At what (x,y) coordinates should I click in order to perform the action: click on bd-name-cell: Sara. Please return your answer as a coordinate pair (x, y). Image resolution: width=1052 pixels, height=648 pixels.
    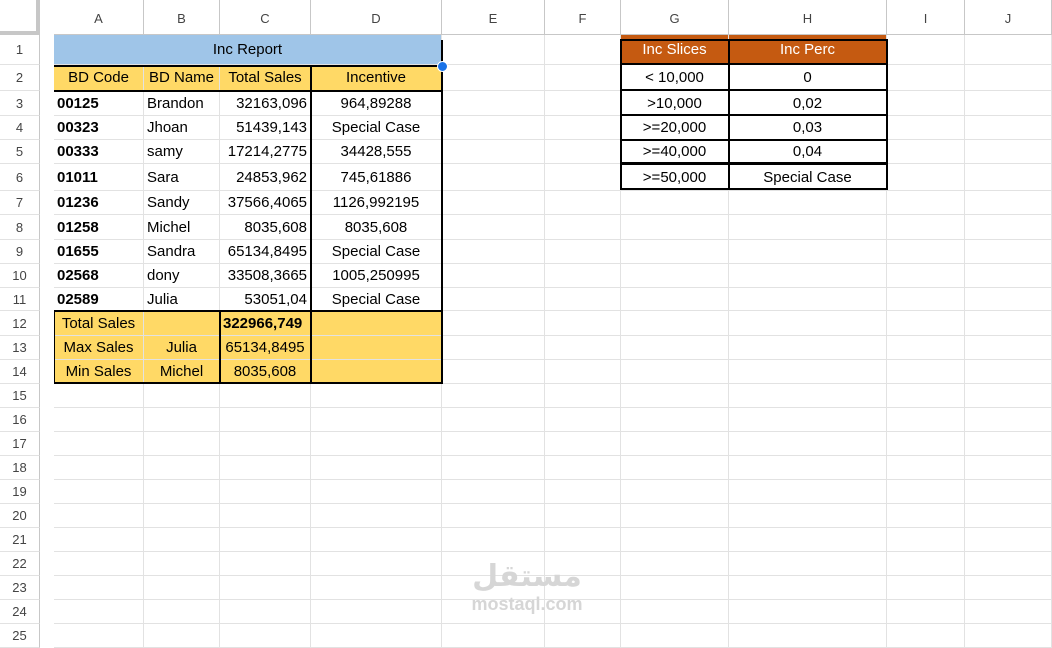
    Looking at the image, I should click on (182, 177).